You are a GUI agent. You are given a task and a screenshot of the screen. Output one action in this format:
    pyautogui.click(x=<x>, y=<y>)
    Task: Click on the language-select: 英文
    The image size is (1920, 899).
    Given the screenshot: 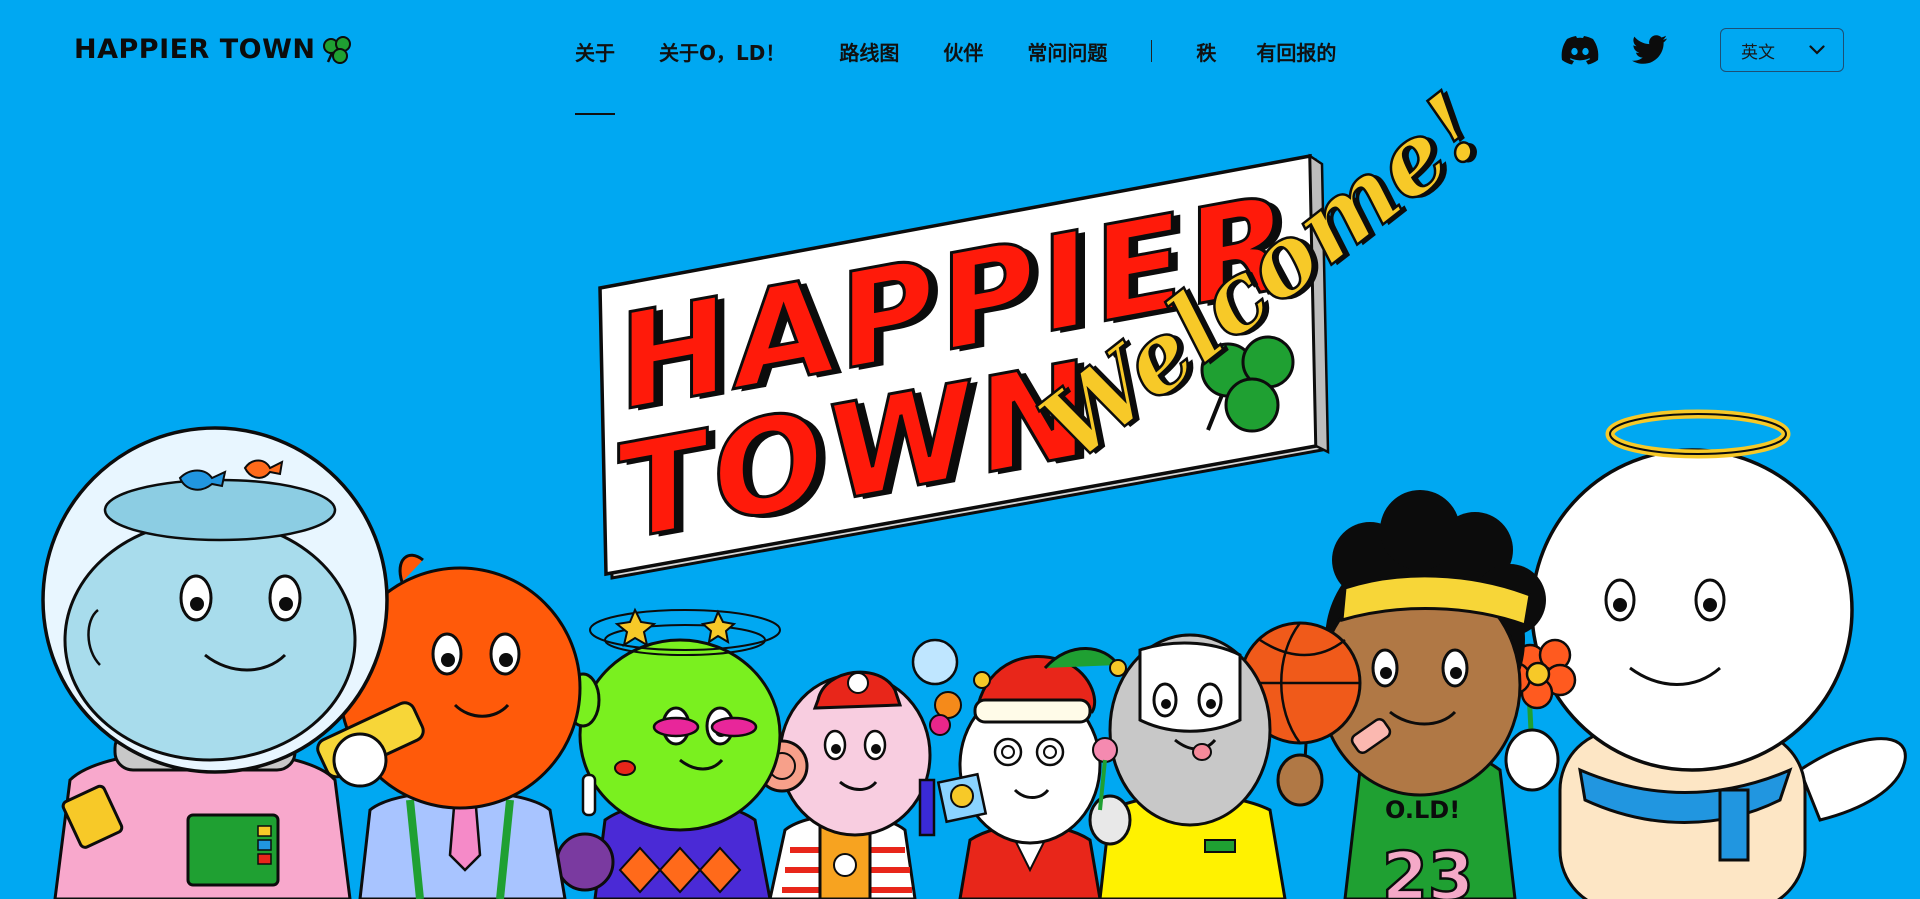 What is the action you would take?
    pyautogui.click(x=1782, y=50)
    